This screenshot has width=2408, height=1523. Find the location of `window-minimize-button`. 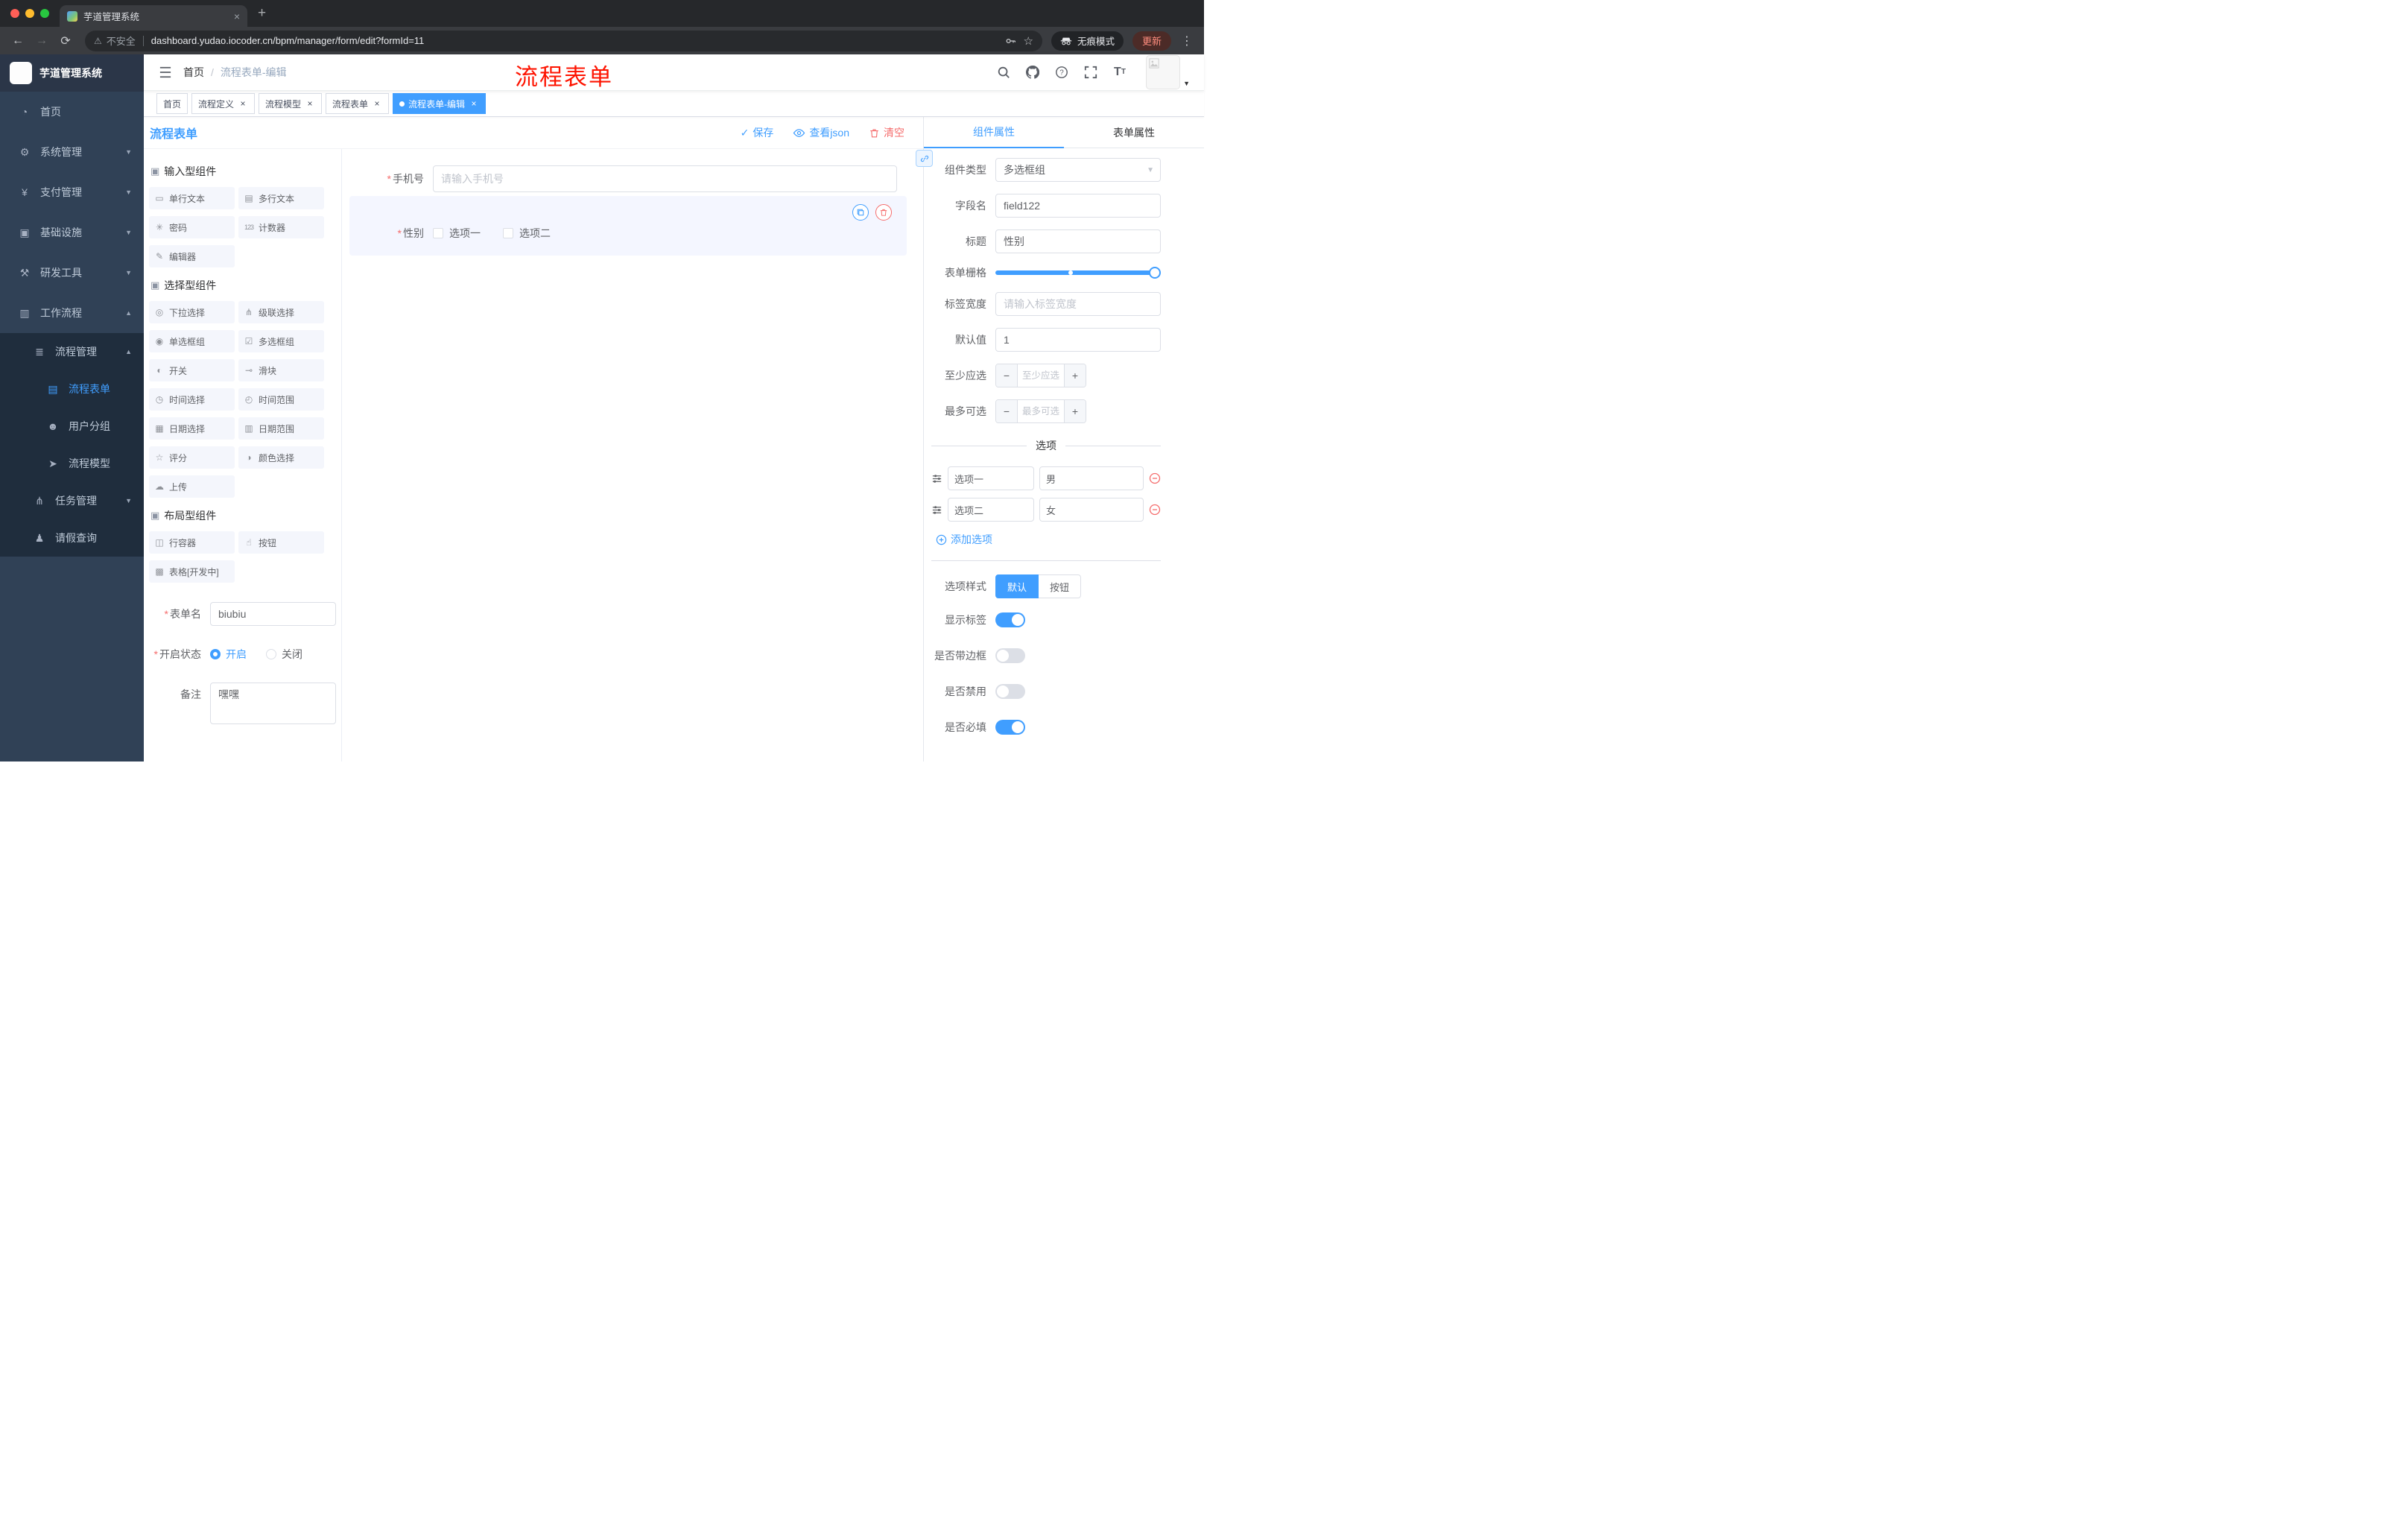

window-minimize-button is located at coordinates (29, 14).